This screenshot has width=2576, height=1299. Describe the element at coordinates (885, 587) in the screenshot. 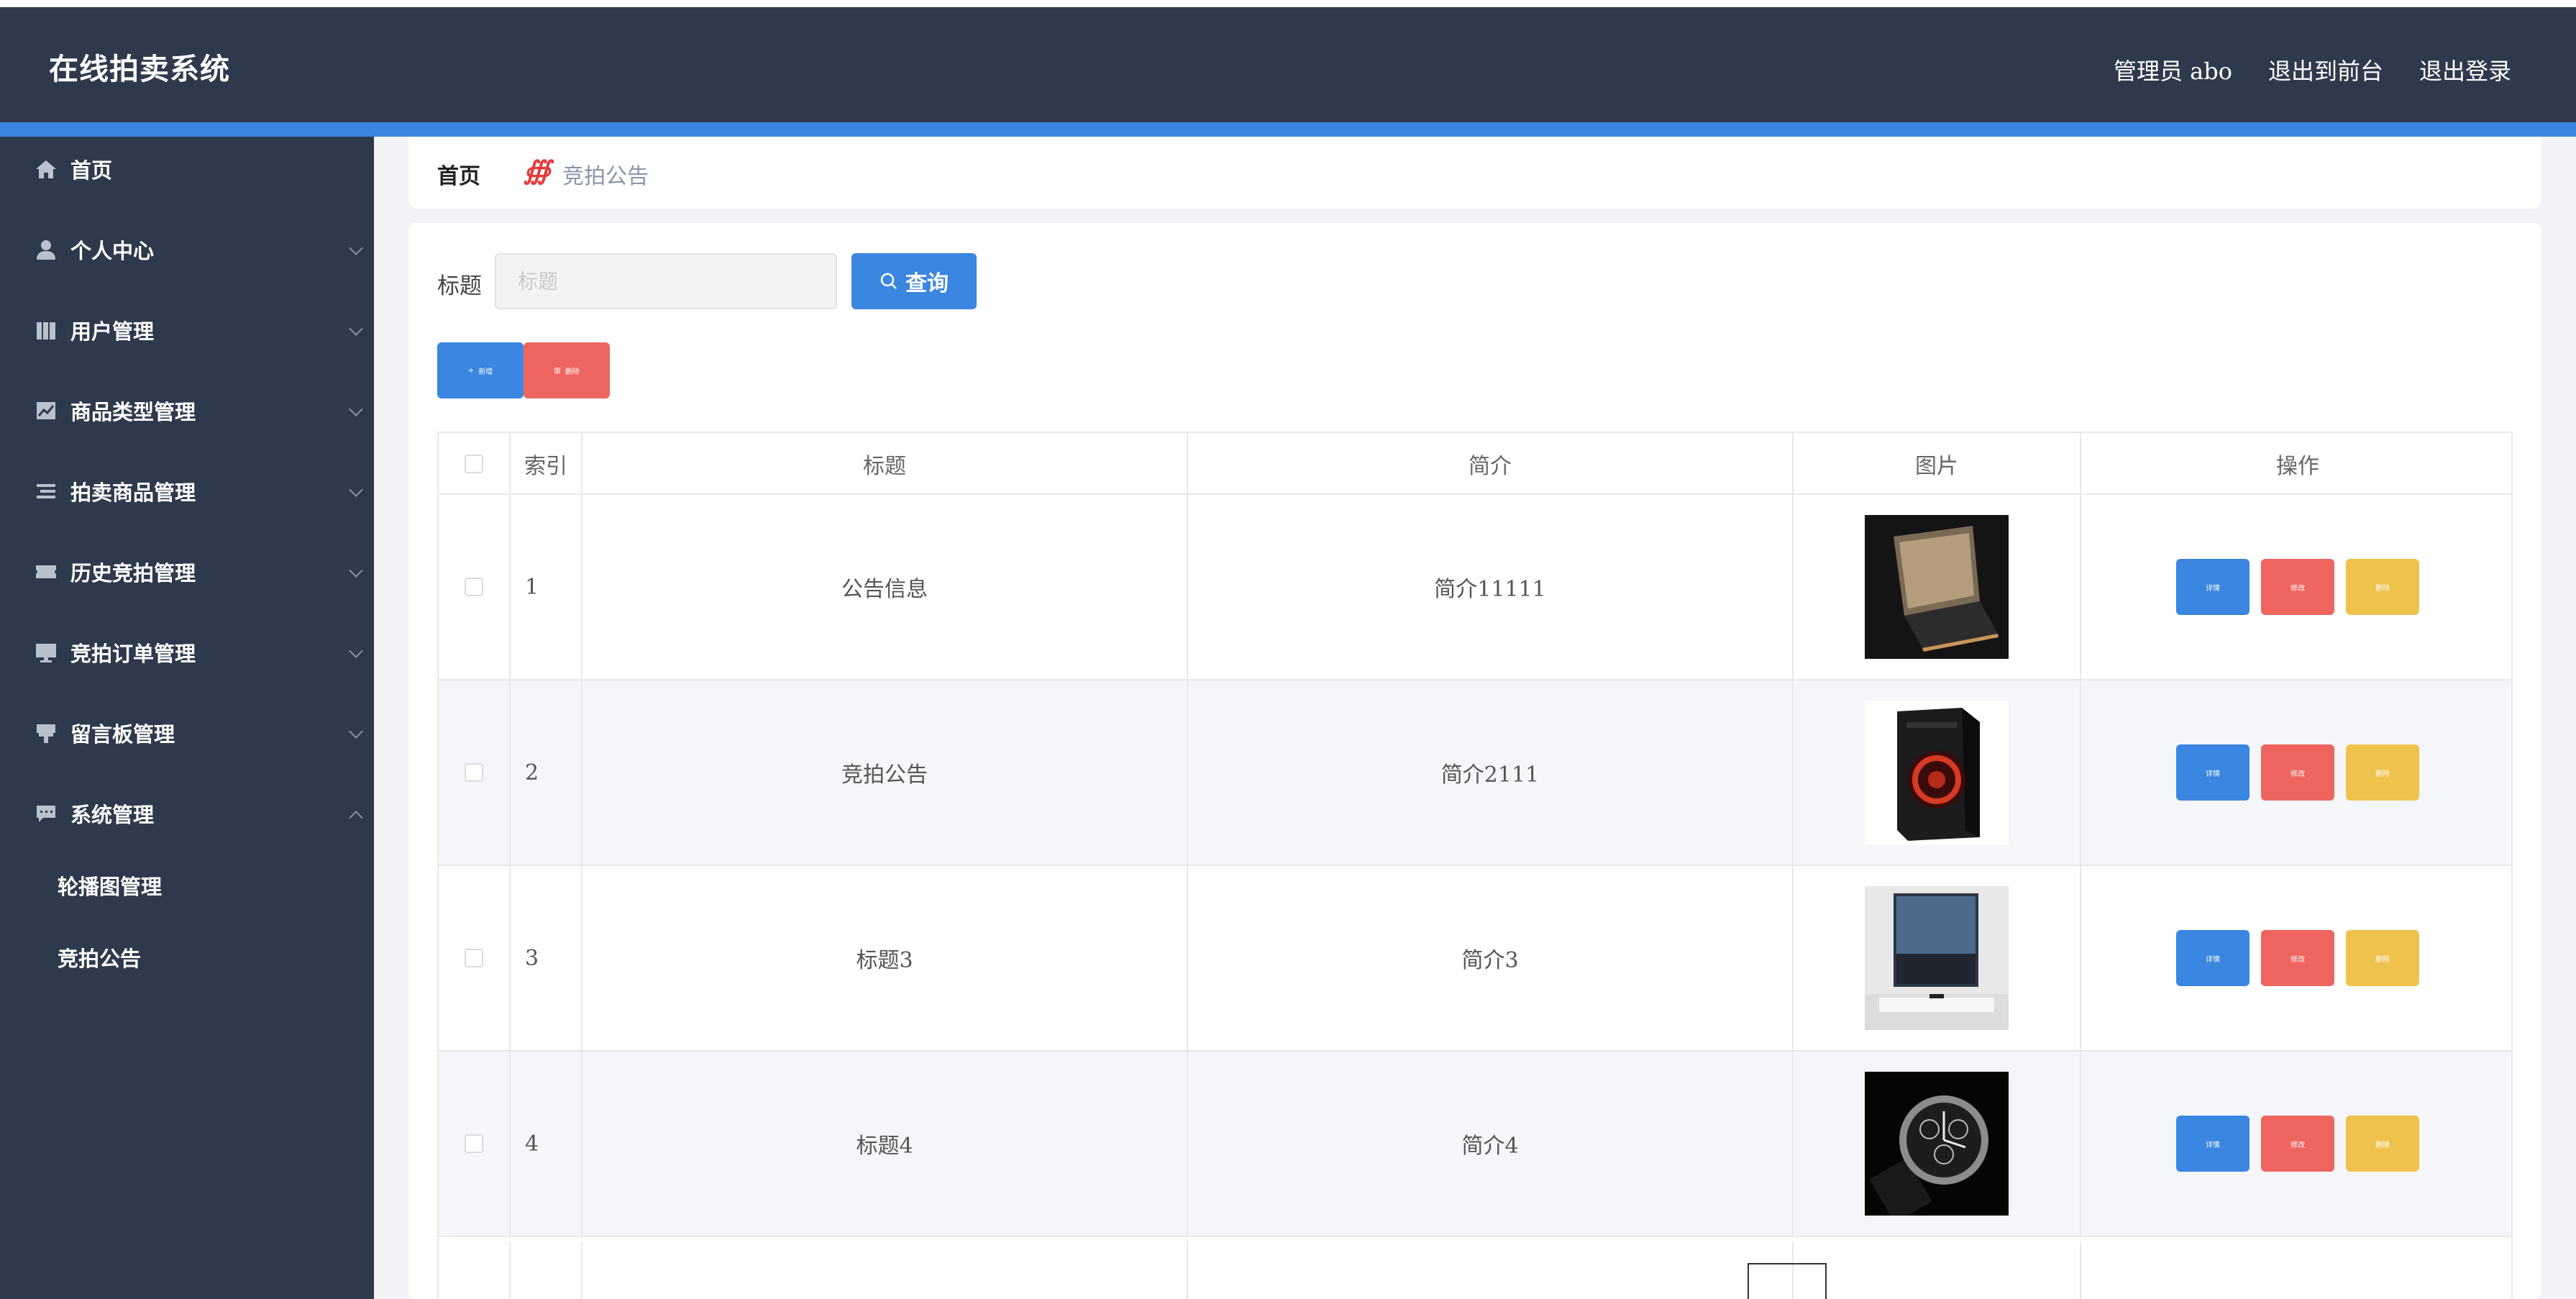

I see `cell-title: 公告信息` at that location.